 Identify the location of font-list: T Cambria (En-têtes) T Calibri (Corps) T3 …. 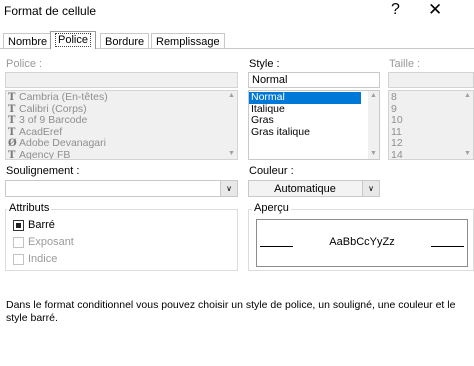
(121, 125).